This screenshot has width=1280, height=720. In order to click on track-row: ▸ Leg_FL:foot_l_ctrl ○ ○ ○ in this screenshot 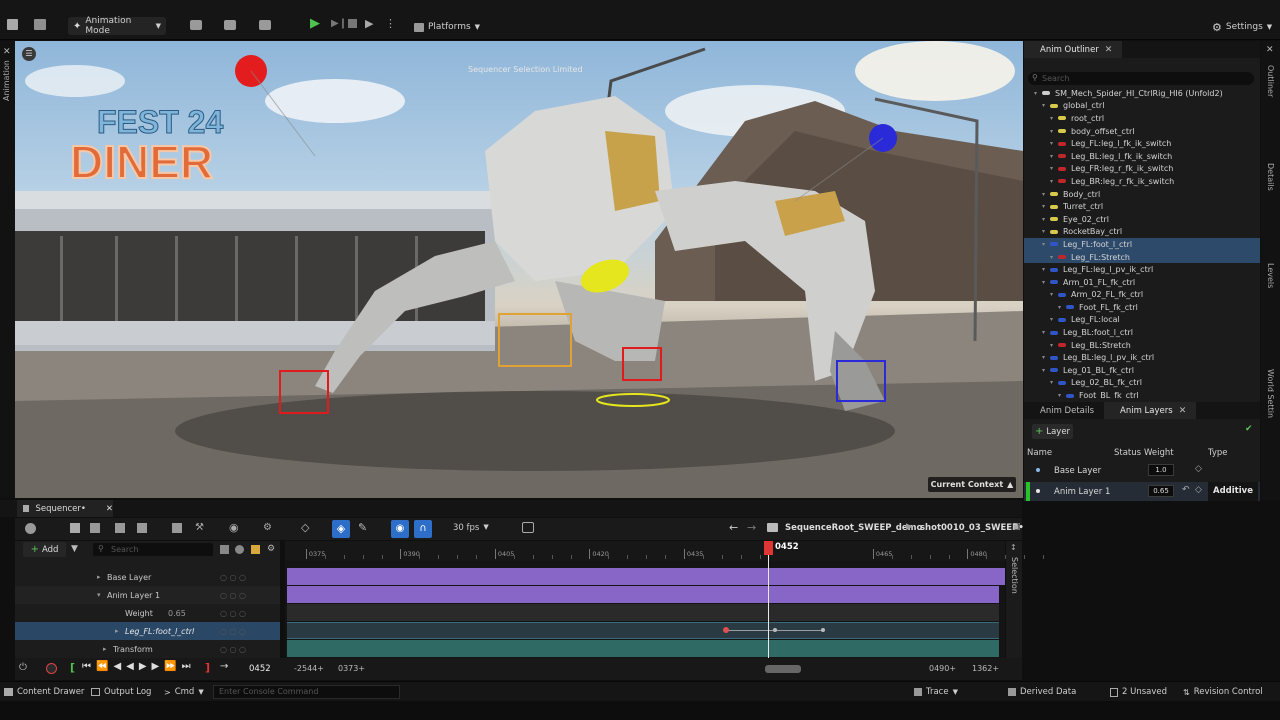, I will do `click(147, 631)`.